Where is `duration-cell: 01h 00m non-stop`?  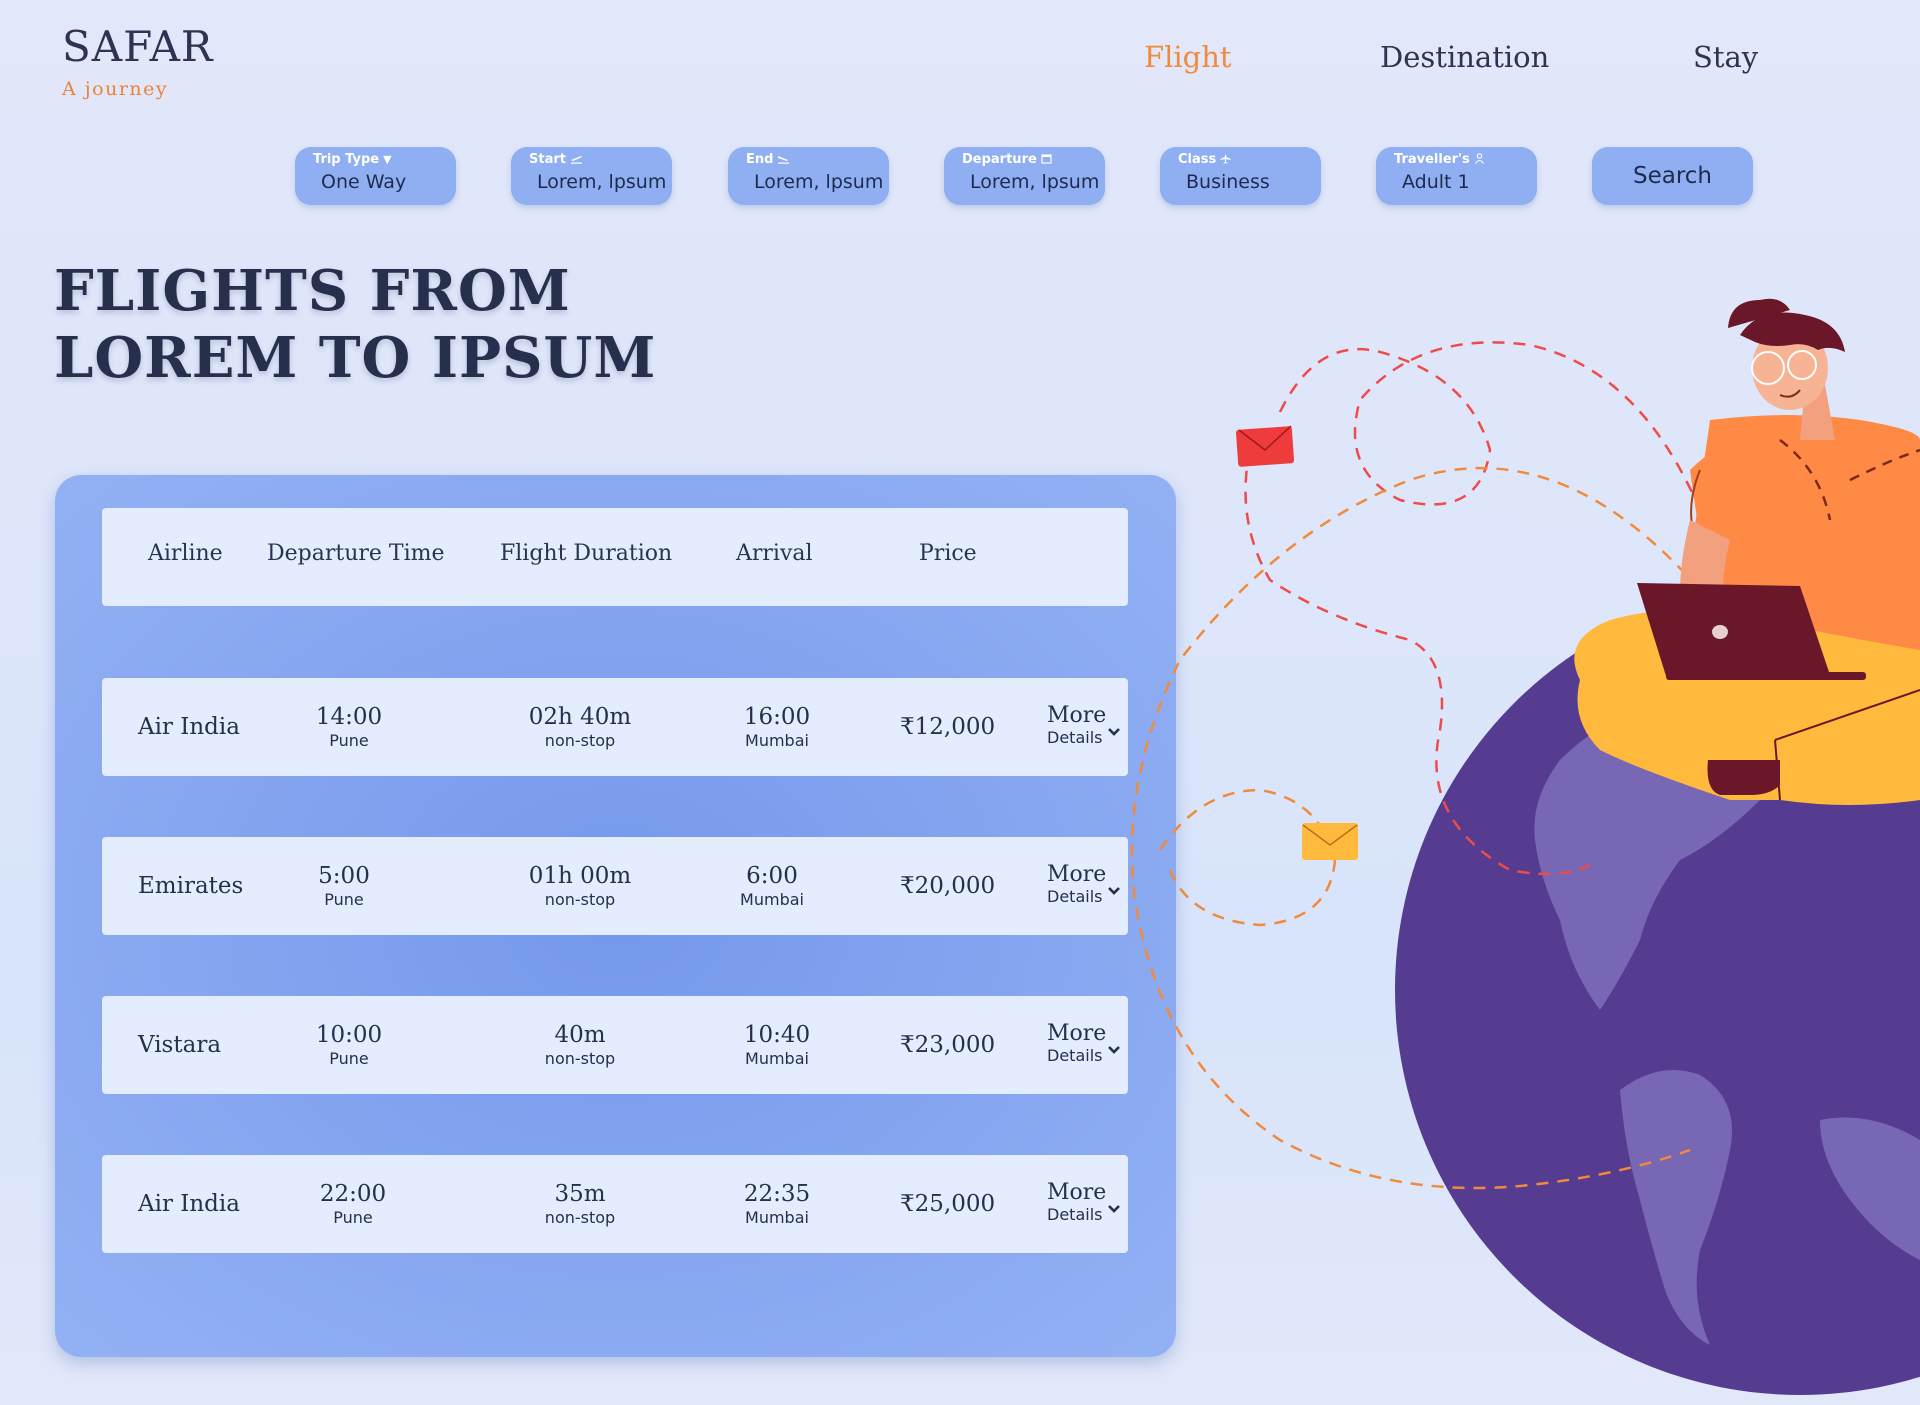 duration-cell: 01h 00m non-stop is located at coordinates (580, 886).